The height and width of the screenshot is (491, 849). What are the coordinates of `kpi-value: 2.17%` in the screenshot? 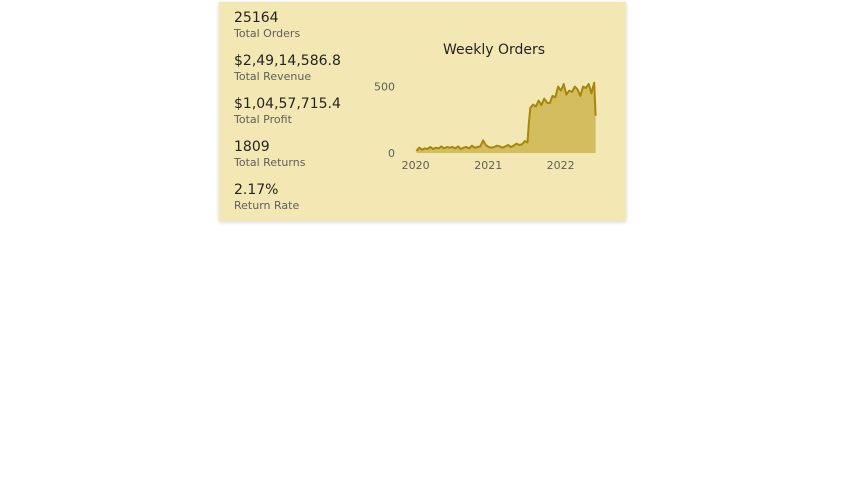 It's located at (256, 190).